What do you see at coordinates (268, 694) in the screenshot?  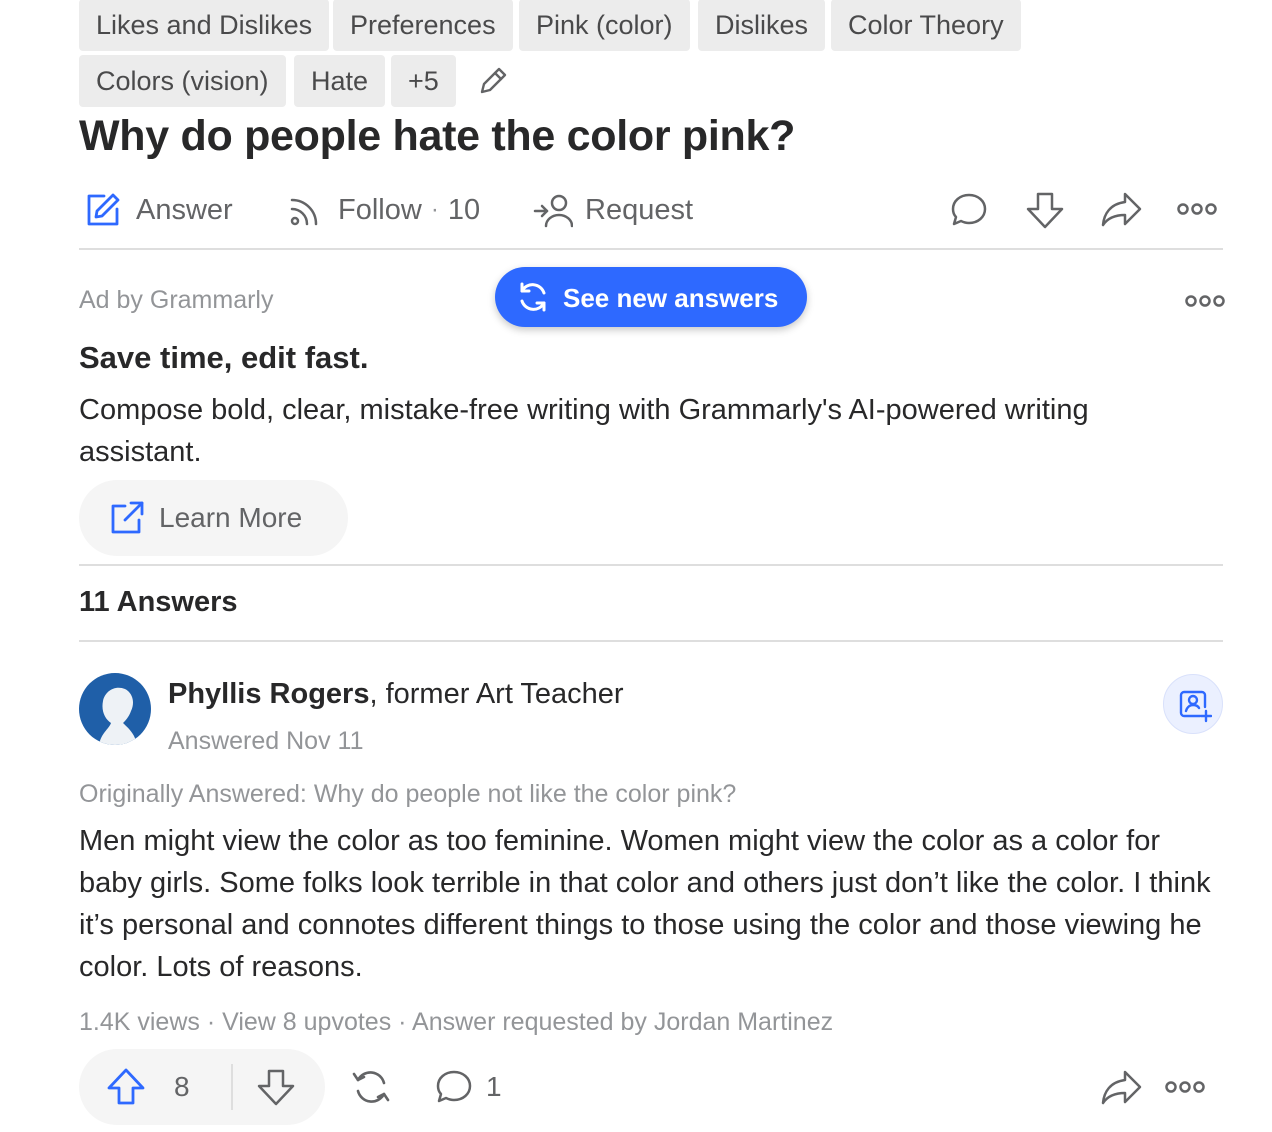 I see `author-name: Phyllis Rogers` at bounding box center [268, 694].